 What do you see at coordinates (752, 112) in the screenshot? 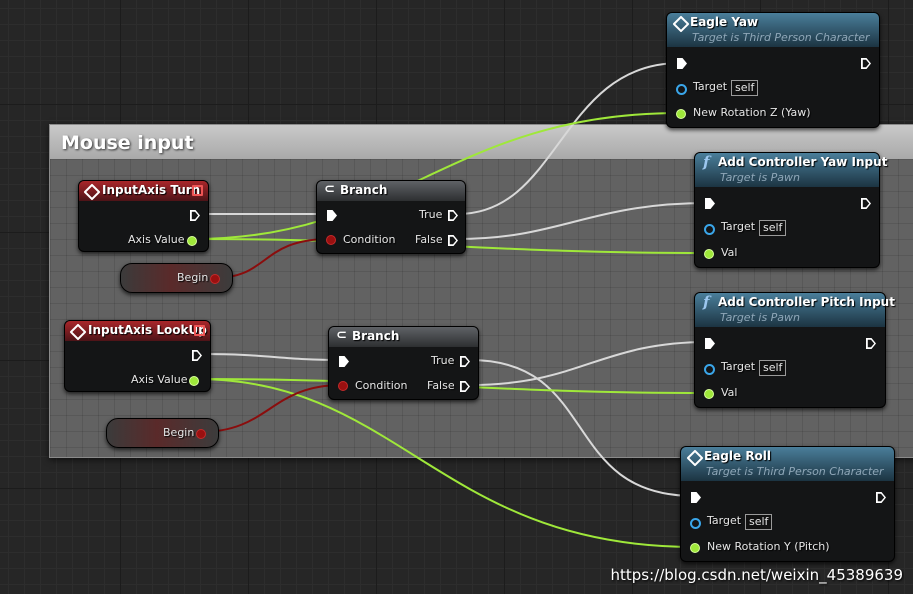
I see `param-label: New Rotation Z (Yaw)` at bounding box center [752, 112].